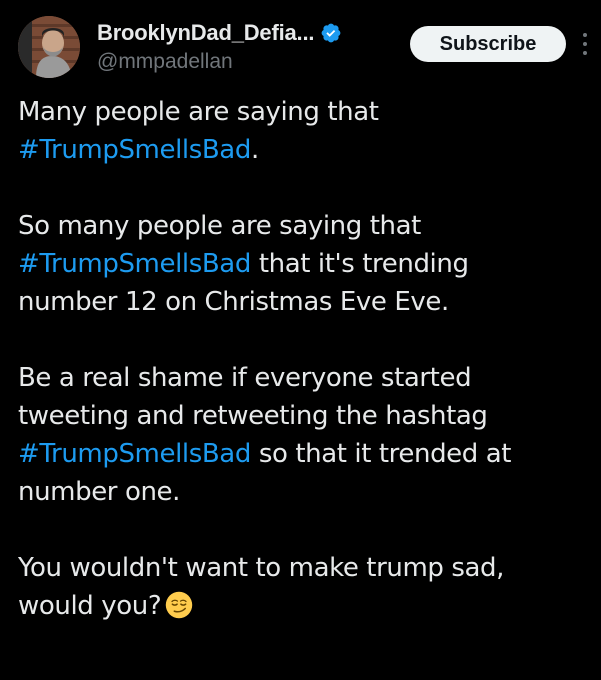 The height and width of the screenshot is (680, 601). I want to click on smirking-face-emoji, so click(179, 605).